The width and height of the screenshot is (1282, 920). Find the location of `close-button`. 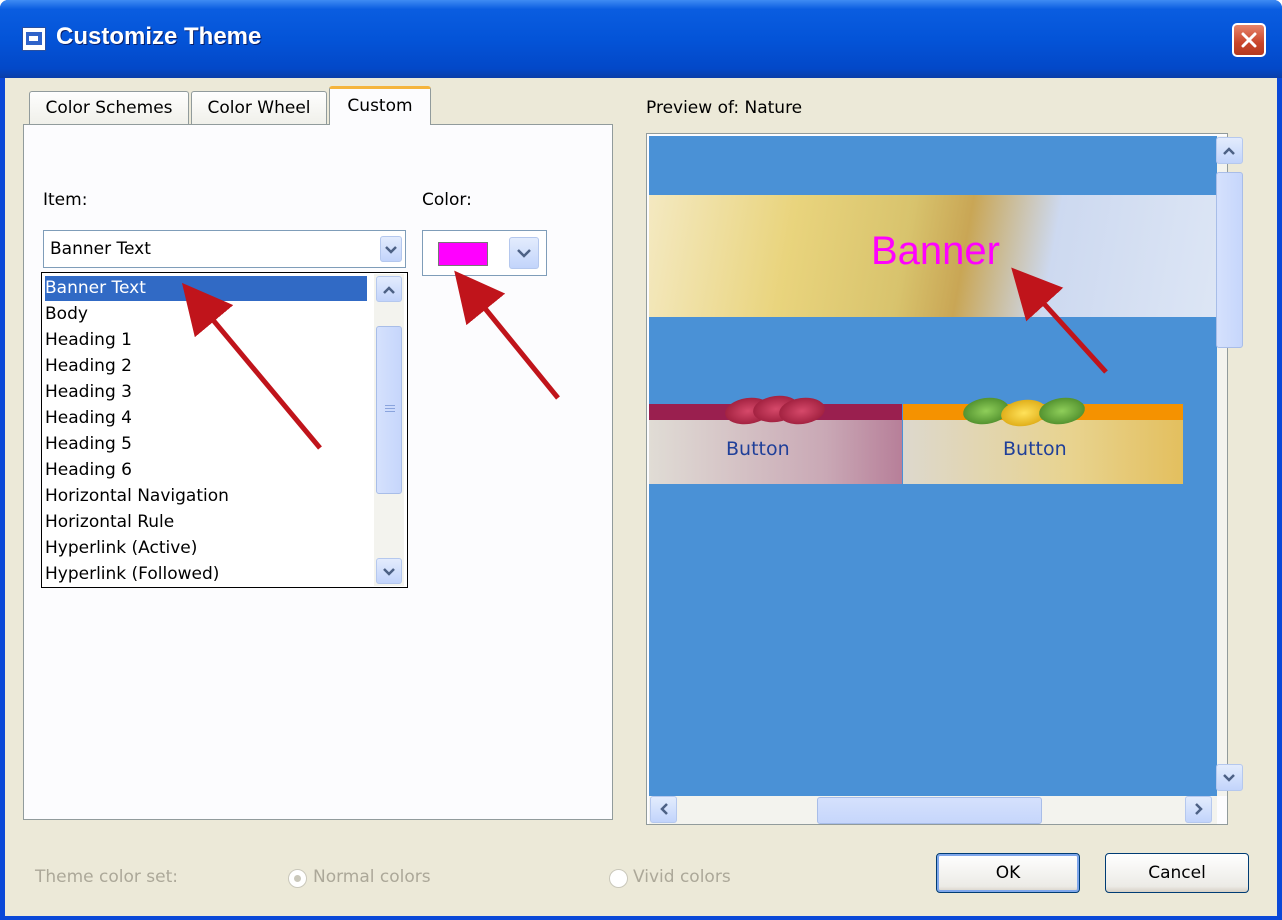

close-button is located at coordinates (1249, 40).